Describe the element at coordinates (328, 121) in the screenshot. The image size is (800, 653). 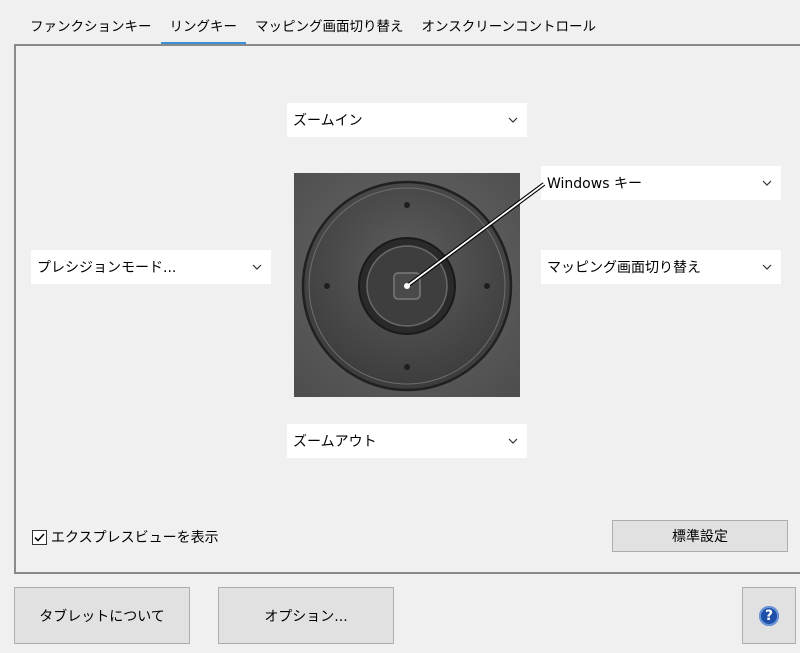
I see `ring-top-value: ズームイン` at that location.